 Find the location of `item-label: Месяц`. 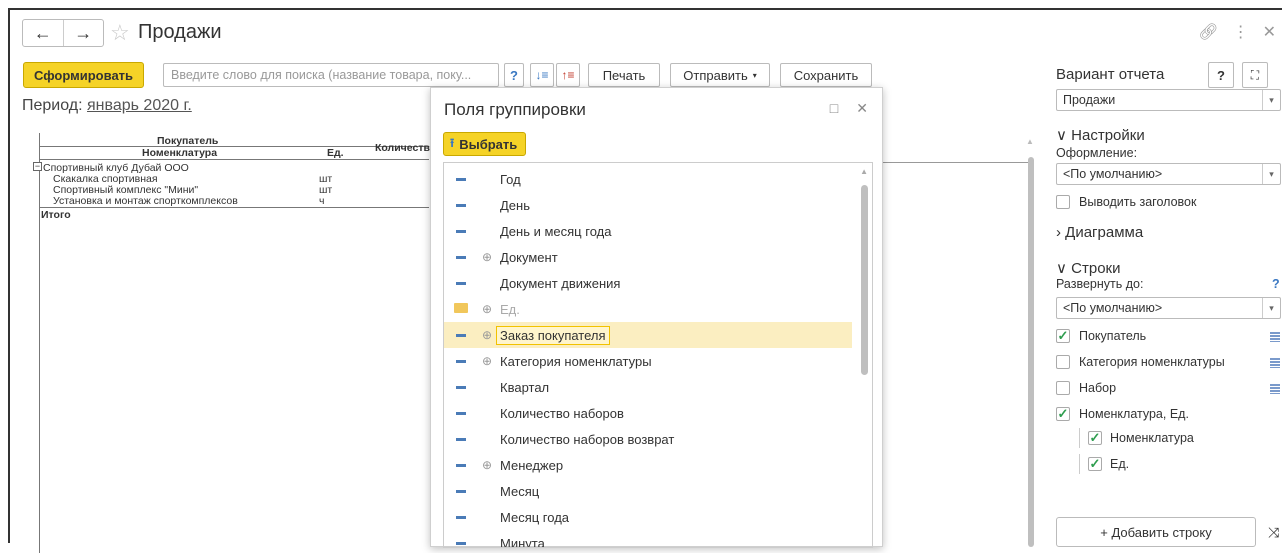

item-label: Месяц is located at coordinates (520, 491).